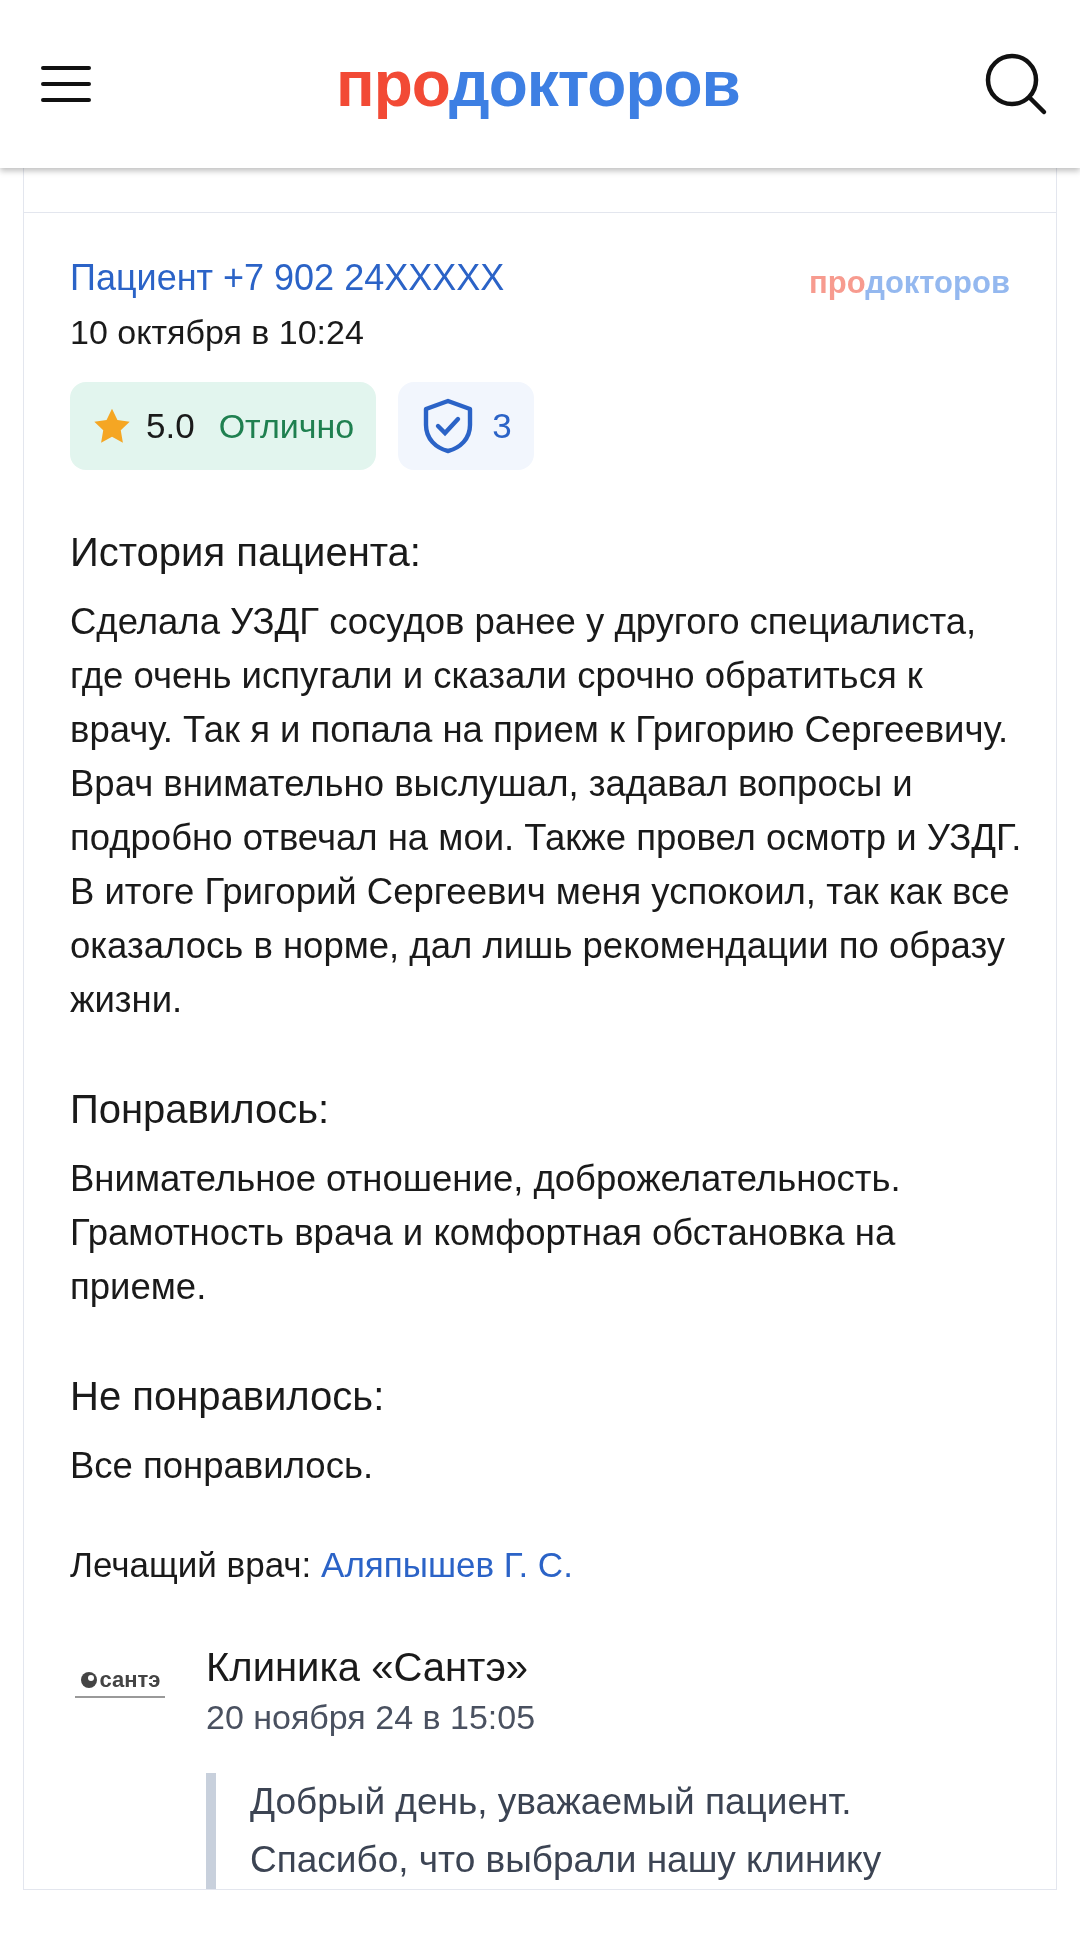 The width and height of the screenshot is (1080, 1937). Describe the element at coordinates (466, 426) in the screenshot. I see `verified-badge: 3` at that location.